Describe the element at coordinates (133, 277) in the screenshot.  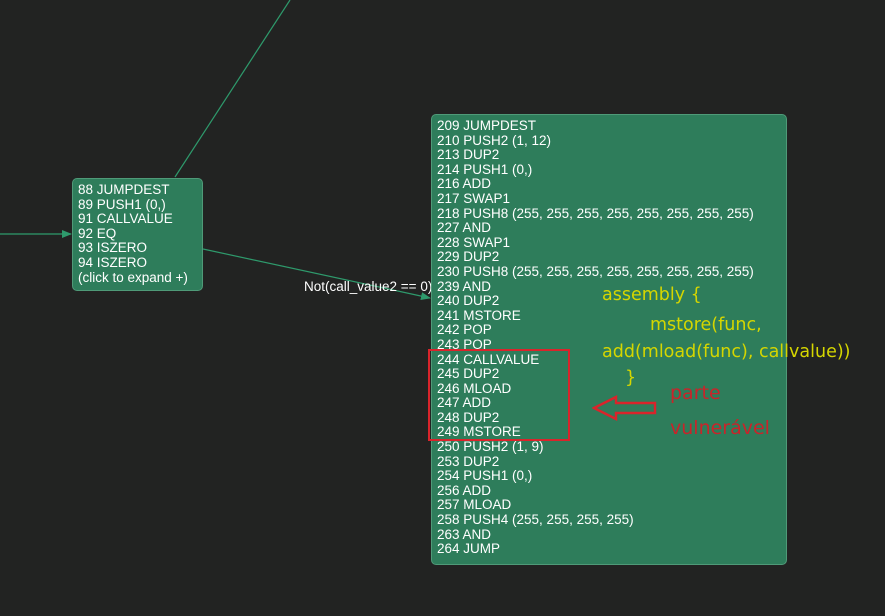
I see `instruction-line: (click to expand +)` at that location.